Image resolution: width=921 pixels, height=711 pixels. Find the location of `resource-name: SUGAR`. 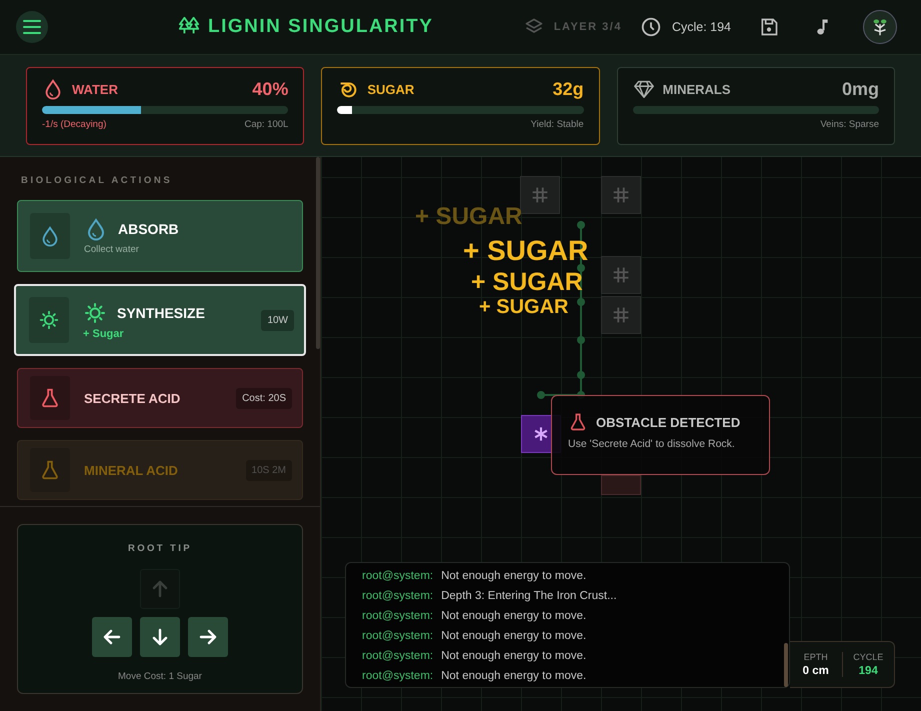

resource-name: SUGAR is located at coordinates (390, 89).